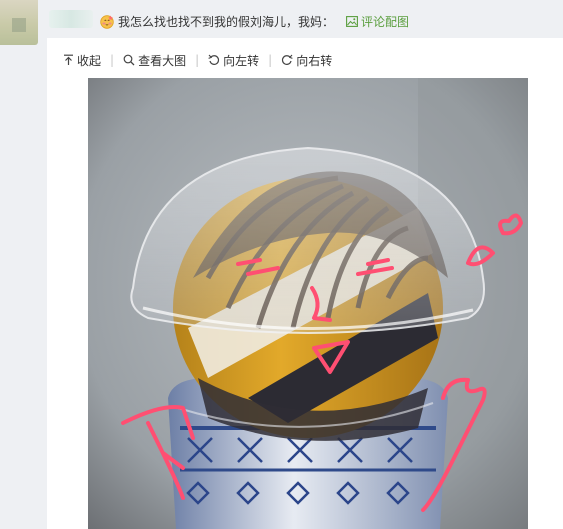 This screenshot has height=529, width=563. Describe the element at coordinates (129, 60) in the screenshot. I see `magnifier-icon` at that location.